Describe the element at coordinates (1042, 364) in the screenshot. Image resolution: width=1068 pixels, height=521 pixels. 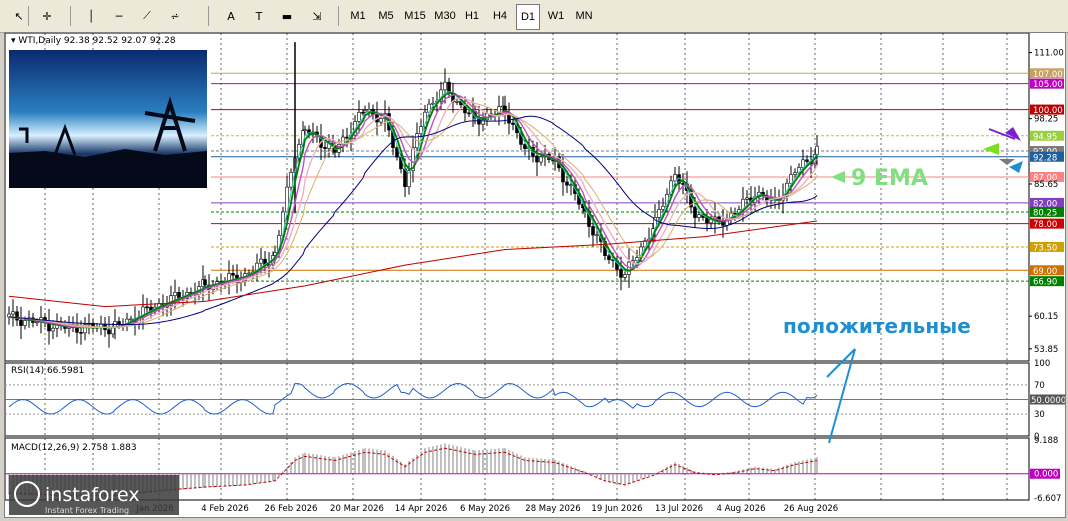
I see `rsi-axis-label: 100` at that location.